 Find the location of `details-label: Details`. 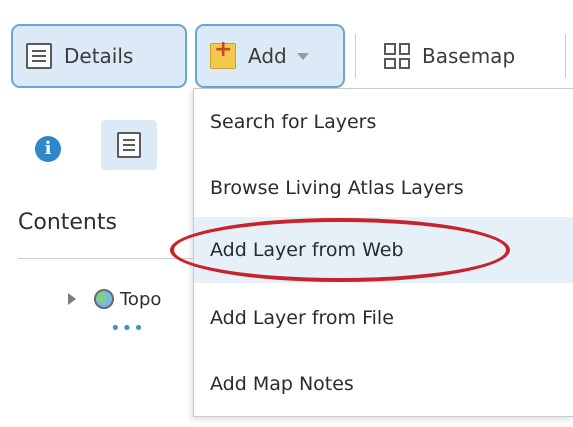

details-label: Details is located at coordinates (99, 56).